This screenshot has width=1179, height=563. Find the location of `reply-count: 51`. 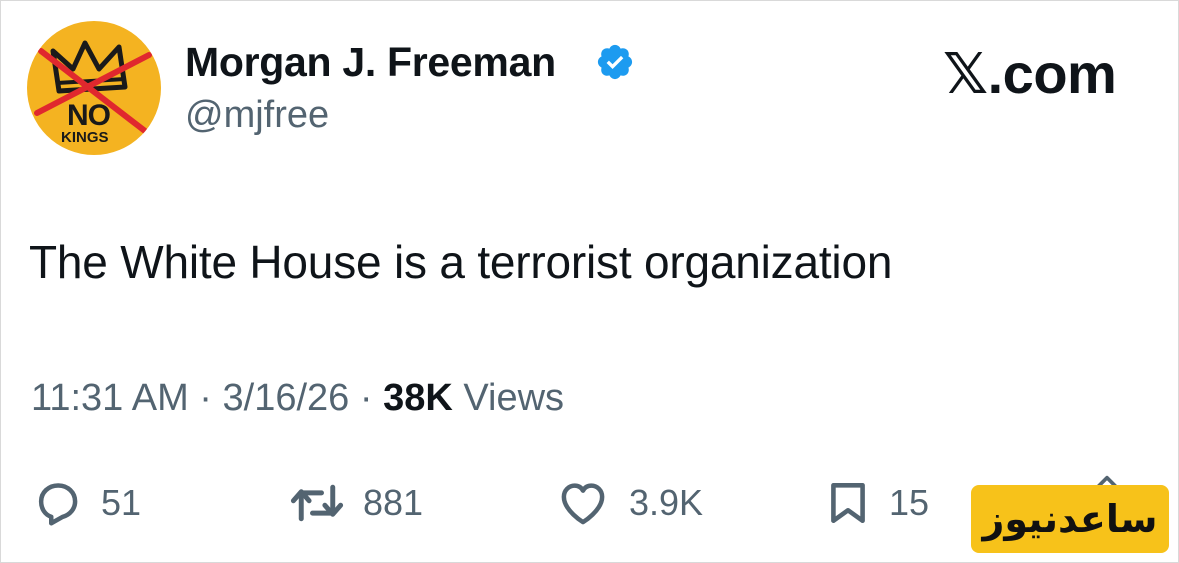

reply-count: 51 is located at coordinates (121, 502).